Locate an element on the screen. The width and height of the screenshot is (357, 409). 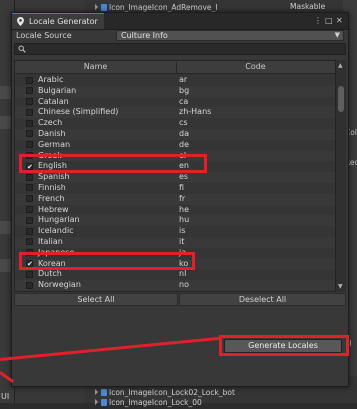
column-header-name: Name is located at coordinates (96, 67).